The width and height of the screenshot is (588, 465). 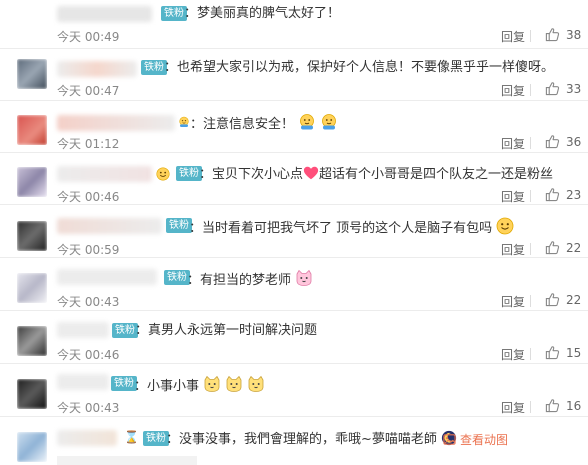 I want to click on like-count: 15, so click(x=574, y=352).